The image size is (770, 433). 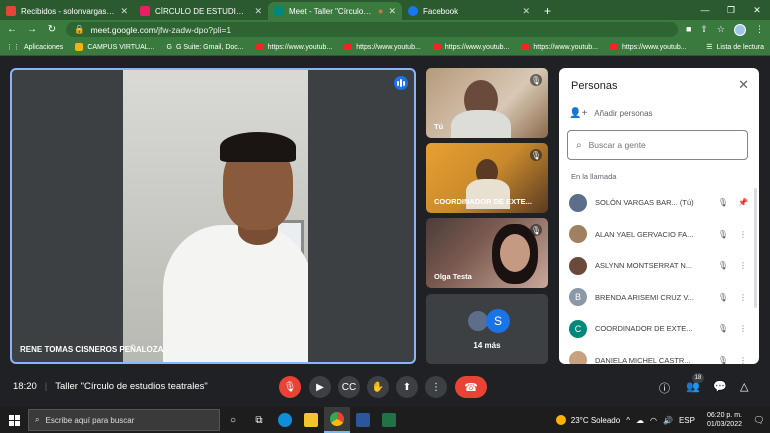 I want to click on campus-icon, so click(x=79, y=47).